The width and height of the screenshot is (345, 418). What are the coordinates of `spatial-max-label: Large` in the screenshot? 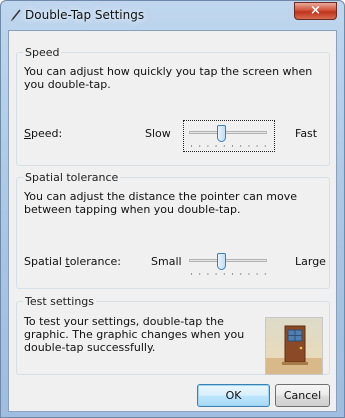 It's located at (310, 261).